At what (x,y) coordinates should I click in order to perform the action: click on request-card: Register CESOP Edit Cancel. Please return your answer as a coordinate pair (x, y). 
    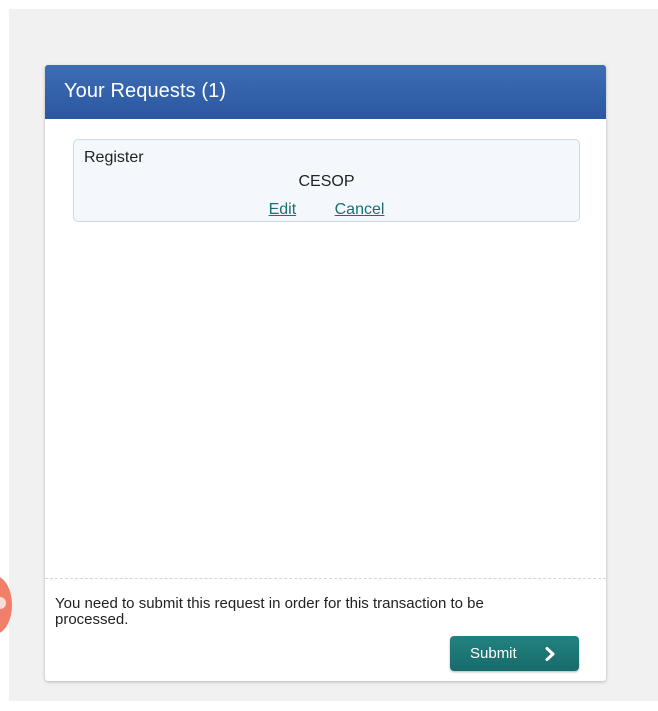
    Looking at the image, I should click on (326, 180).